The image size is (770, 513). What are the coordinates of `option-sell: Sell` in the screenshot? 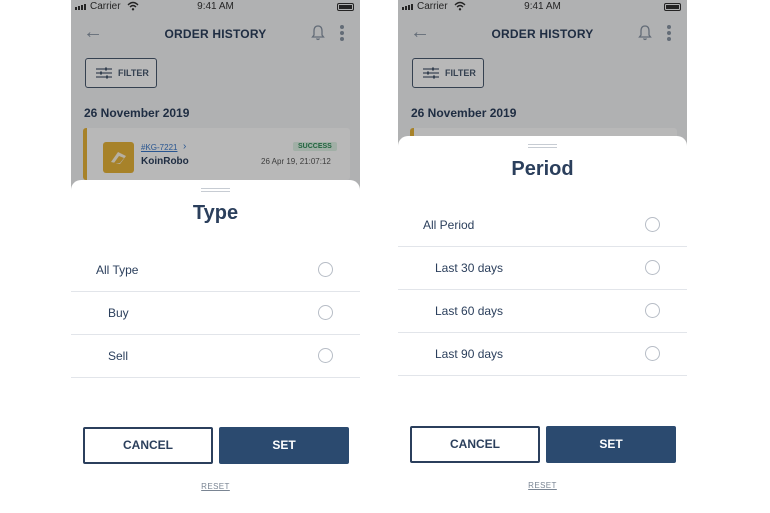 It's located at (215, 356).